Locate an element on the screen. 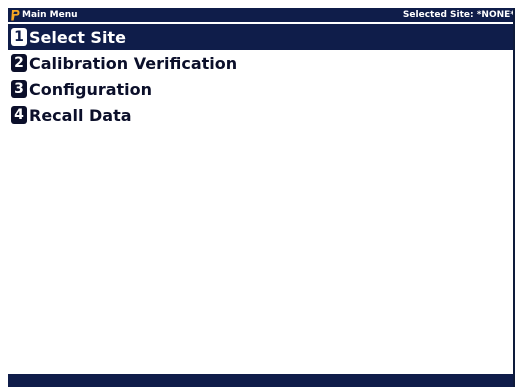 Image resolution: width=517 pixels, height=389 pixels. window-title: Main Menu is located at coordinates (50, 15).